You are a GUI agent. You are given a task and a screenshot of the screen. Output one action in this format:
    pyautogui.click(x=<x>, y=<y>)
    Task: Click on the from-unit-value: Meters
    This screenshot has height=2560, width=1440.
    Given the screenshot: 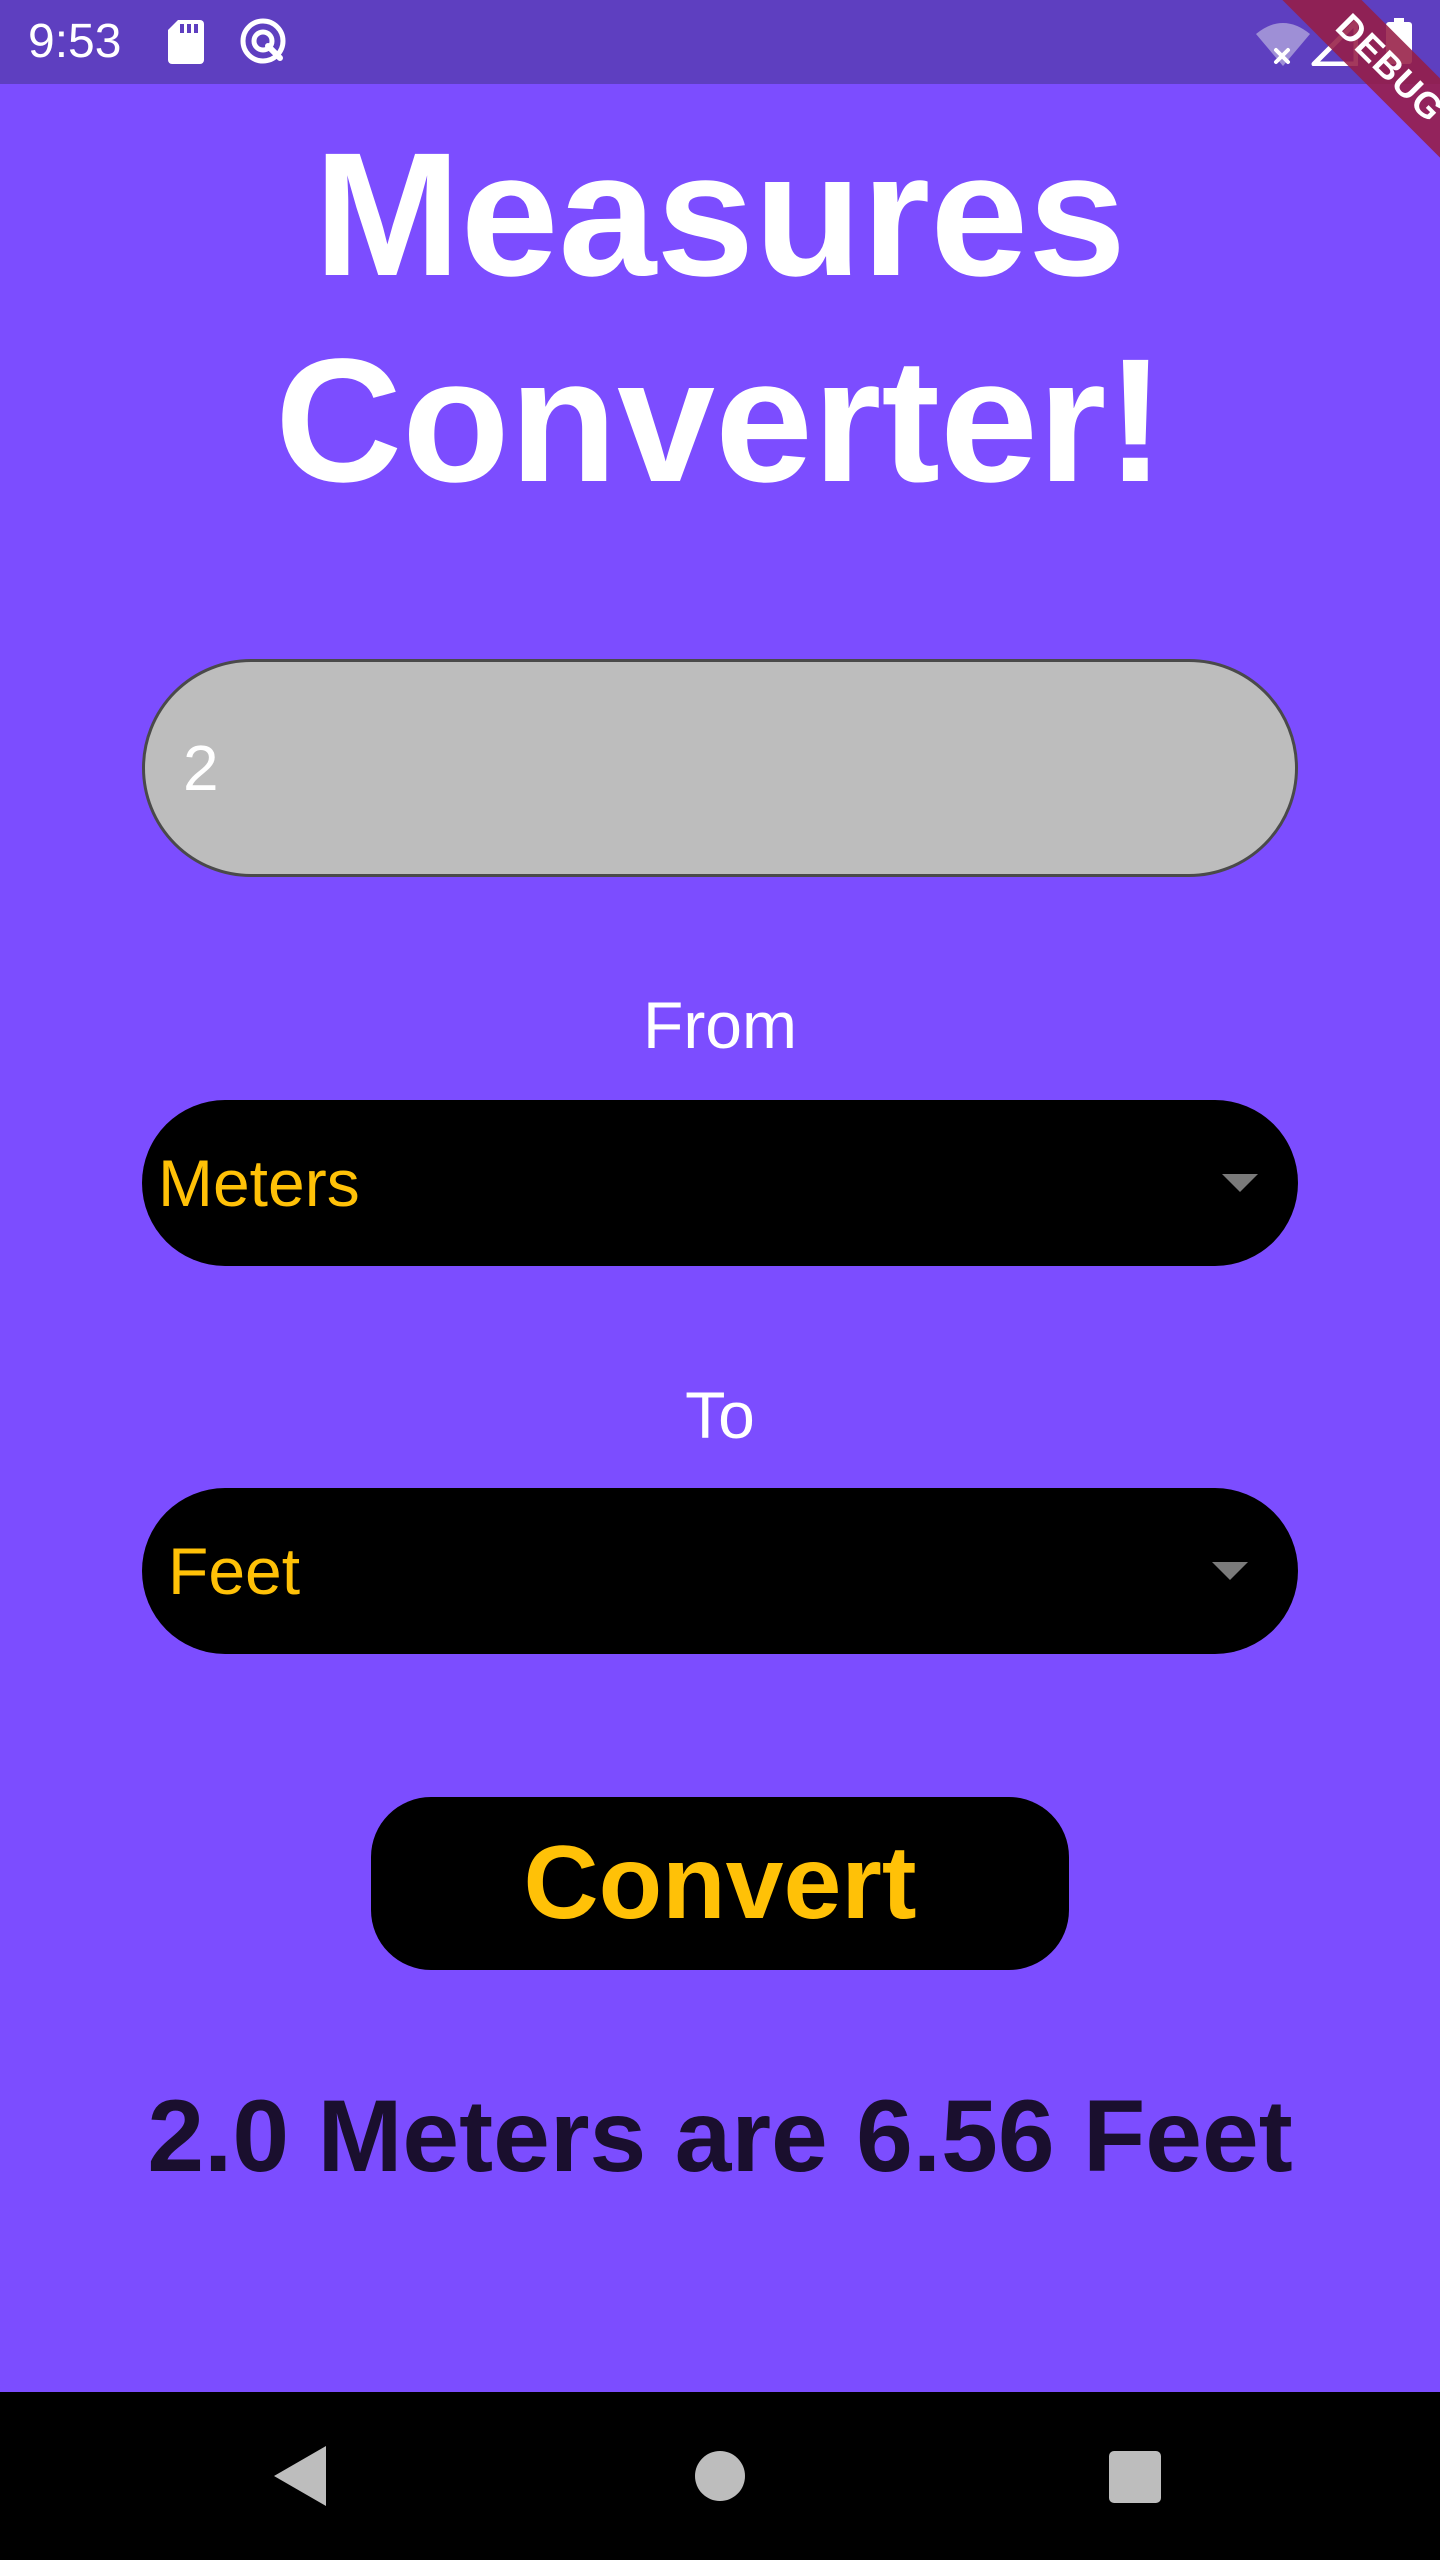 What is the action you would take?
    pyautogui.click(x=259, y=1183)
    